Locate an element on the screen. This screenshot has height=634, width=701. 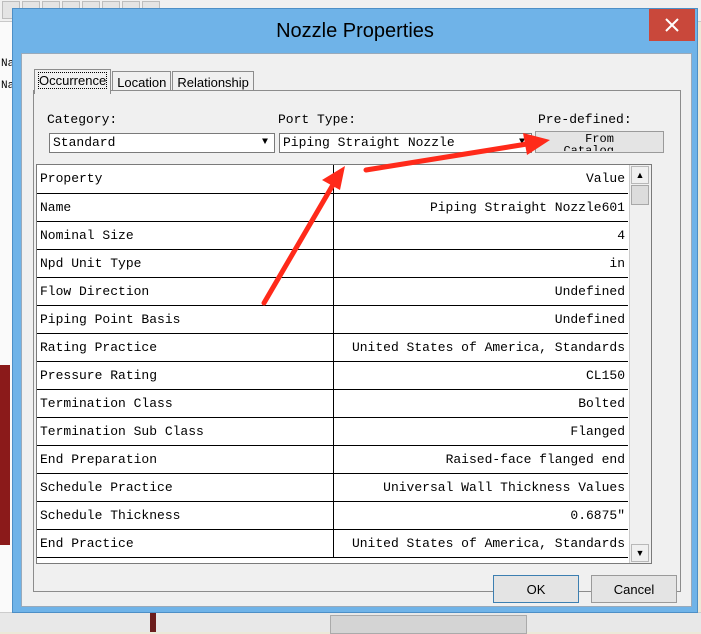
close-button is located at coordinates (672, 25).